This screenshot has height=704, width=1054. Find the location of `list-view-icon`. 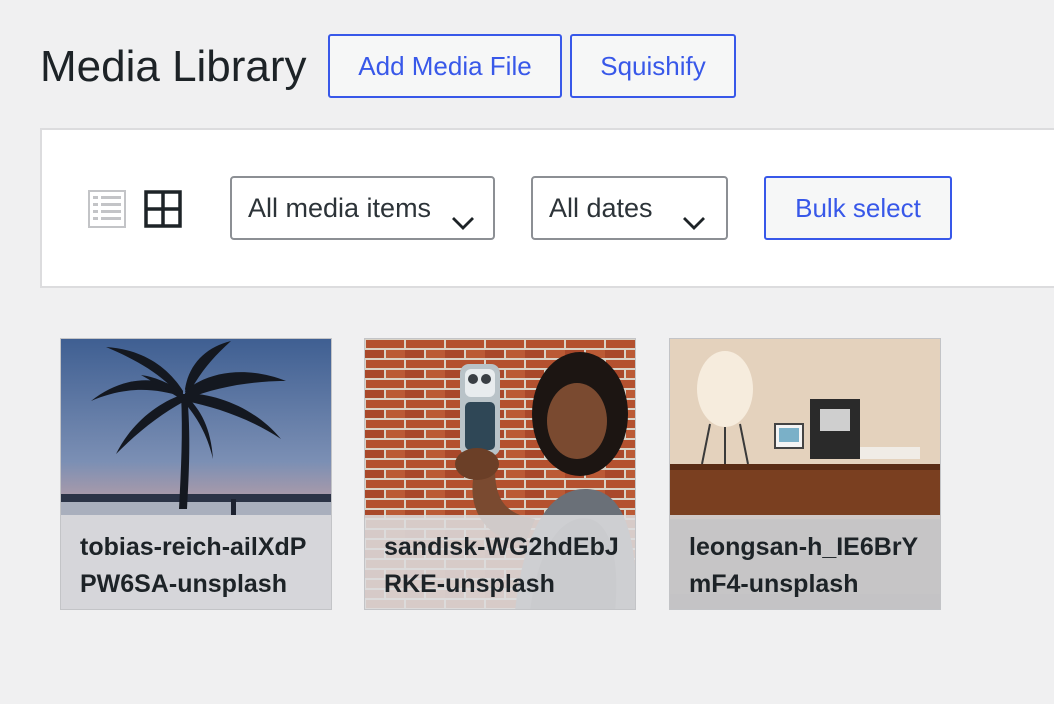

list-view-icon is located at coordinates (107, 209).